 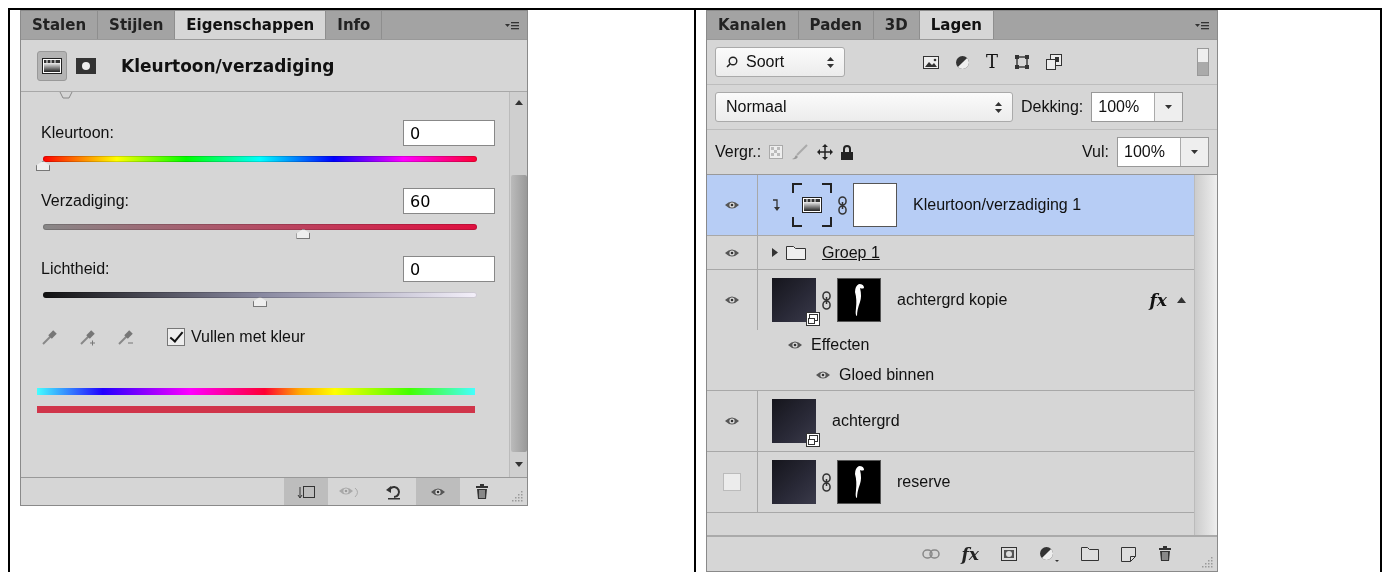 I want to click on new-group-folder-icon, so click(x=1090, y=554).